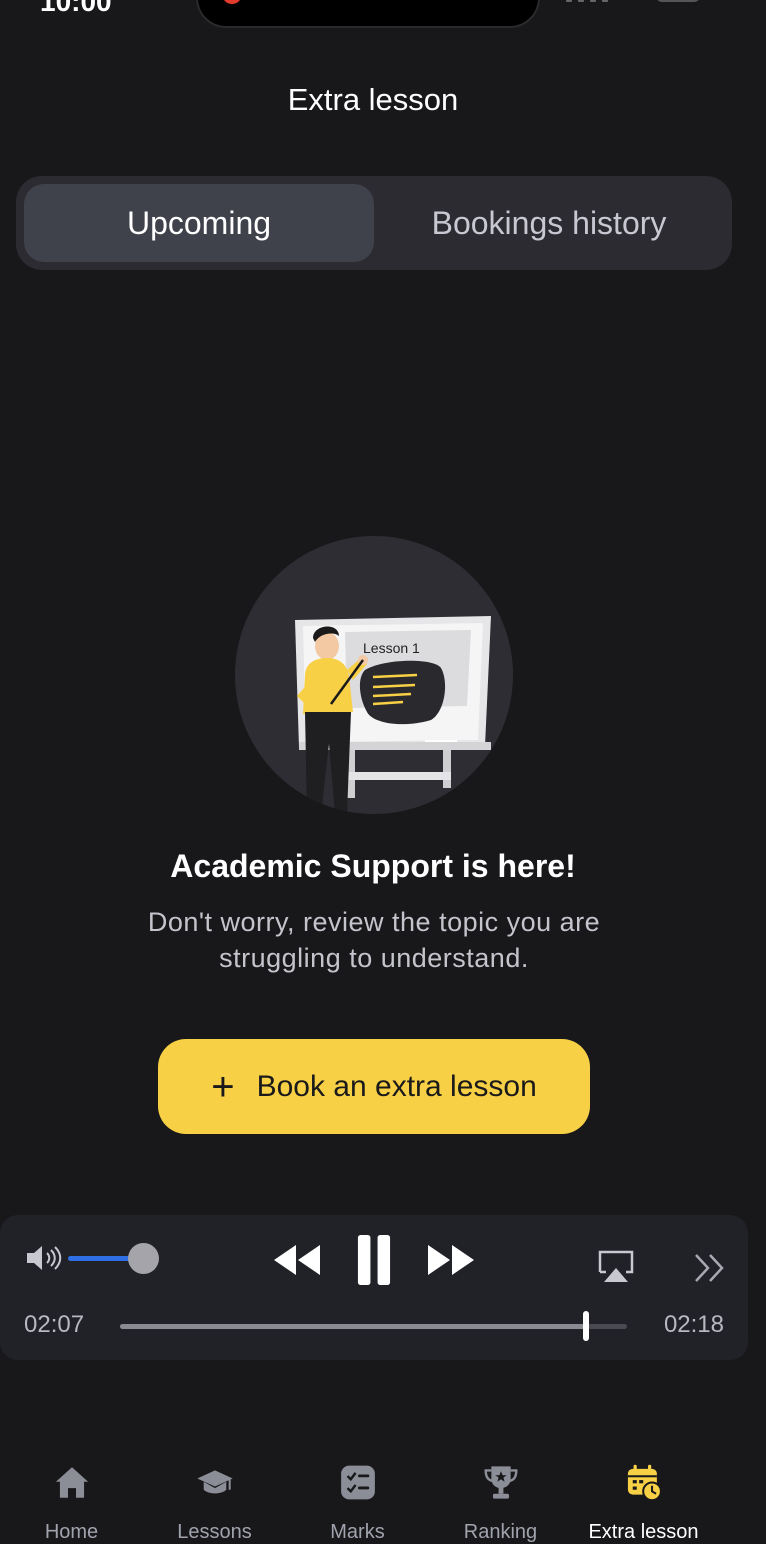 The height and width of the screenshot is (1544, 766). What do you see at coordinates (44, 1258) in the screenshot?
I see `volume-icon` at bounding box center [44, 1258].